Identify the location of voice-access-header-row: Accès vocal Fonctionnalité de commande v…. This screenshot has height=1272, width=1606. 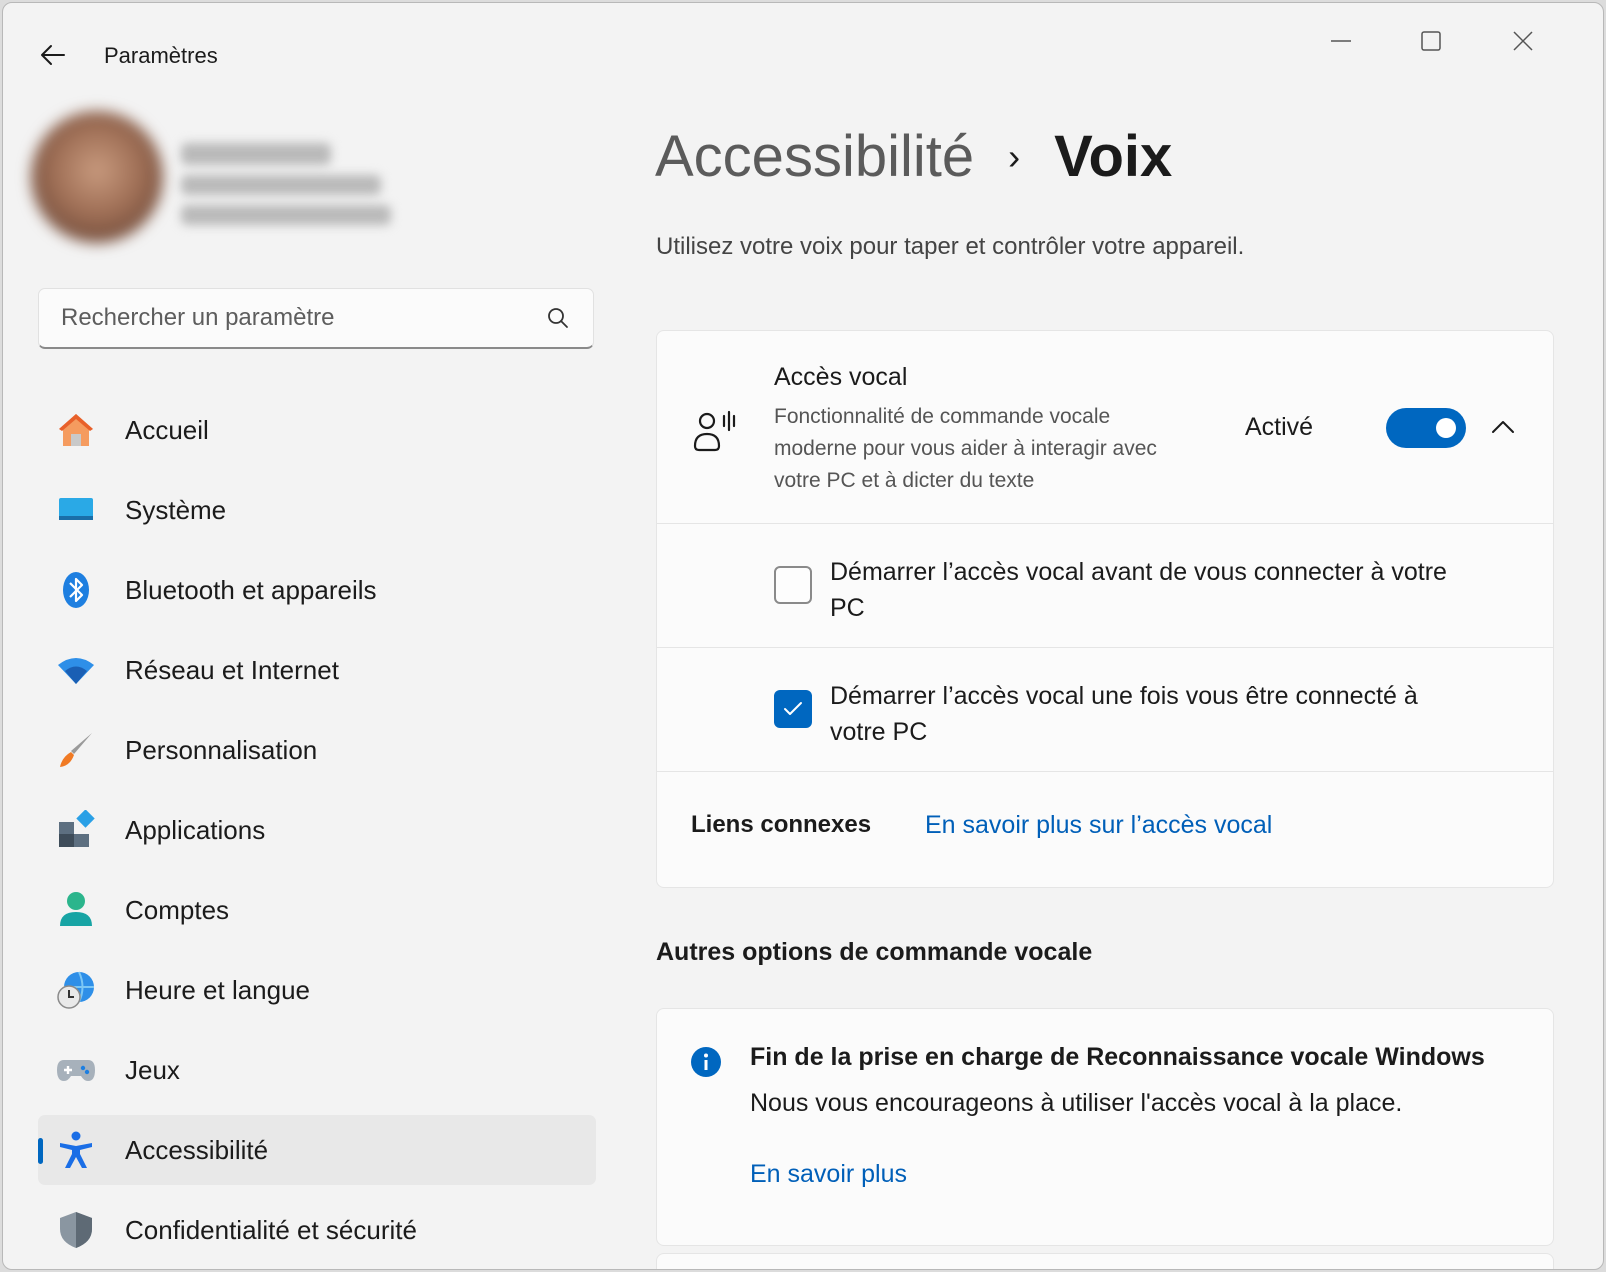
(1105, 427).